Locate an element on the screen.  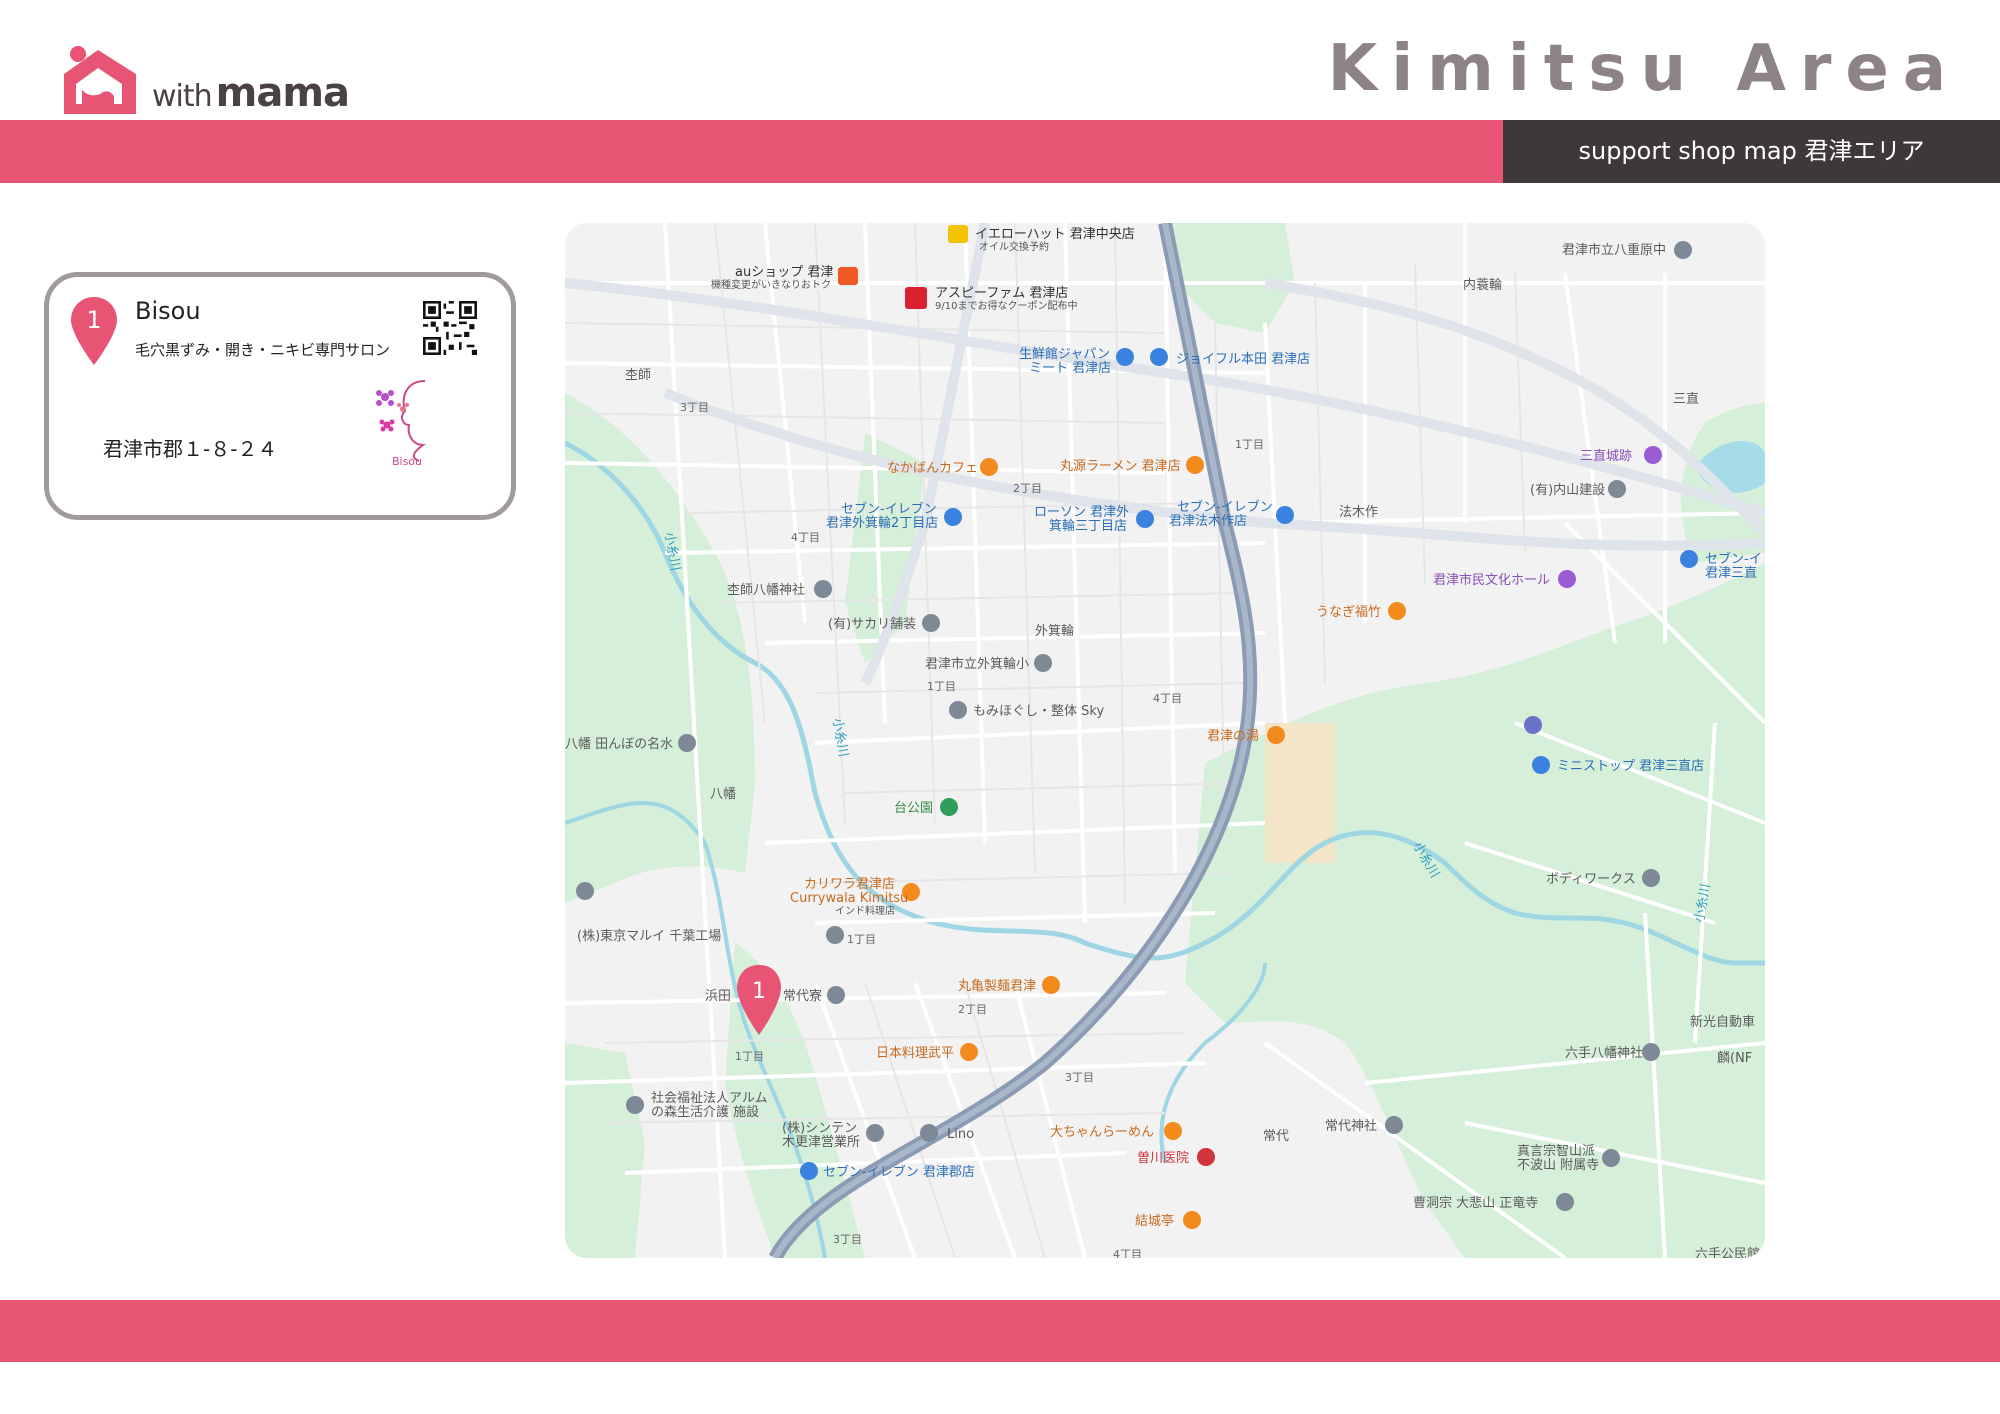
label-chome4c: 4丁目 is located at coordinates (1127, 1253).